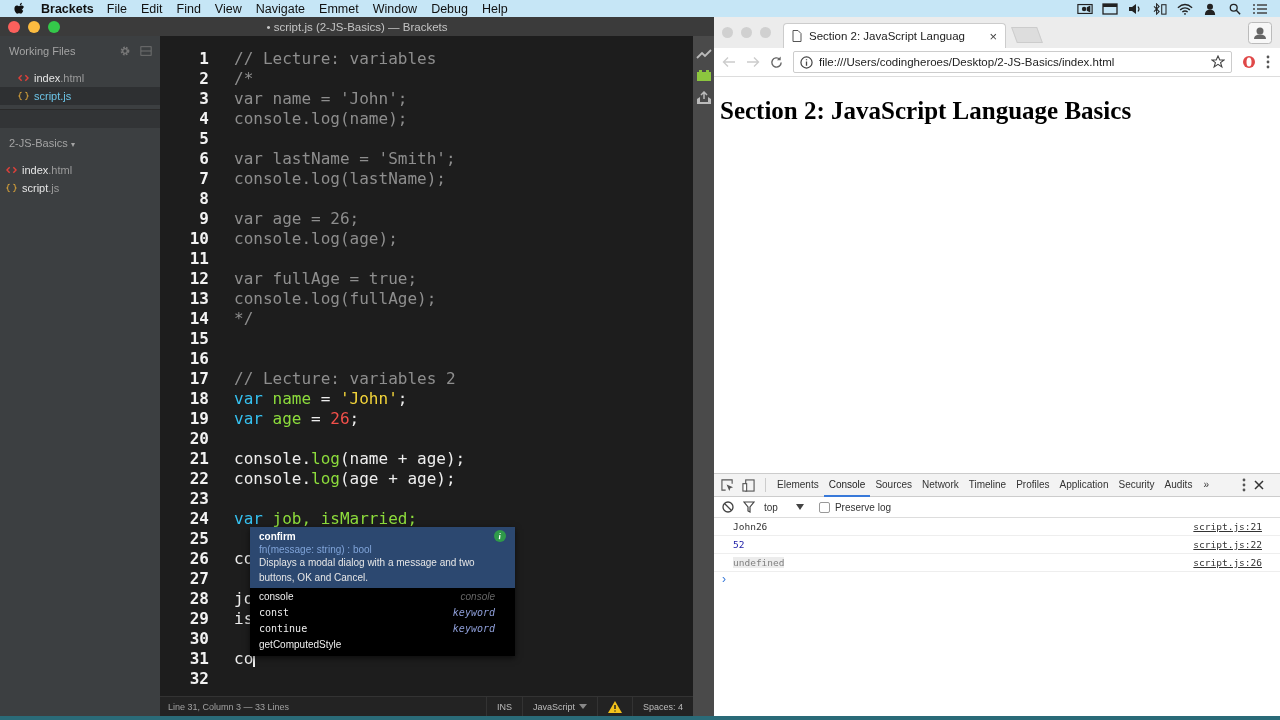 This screenshot has width=1280, height=720. I want to click on hint-signature: fn(message: string) : bool, so click(316, 549).